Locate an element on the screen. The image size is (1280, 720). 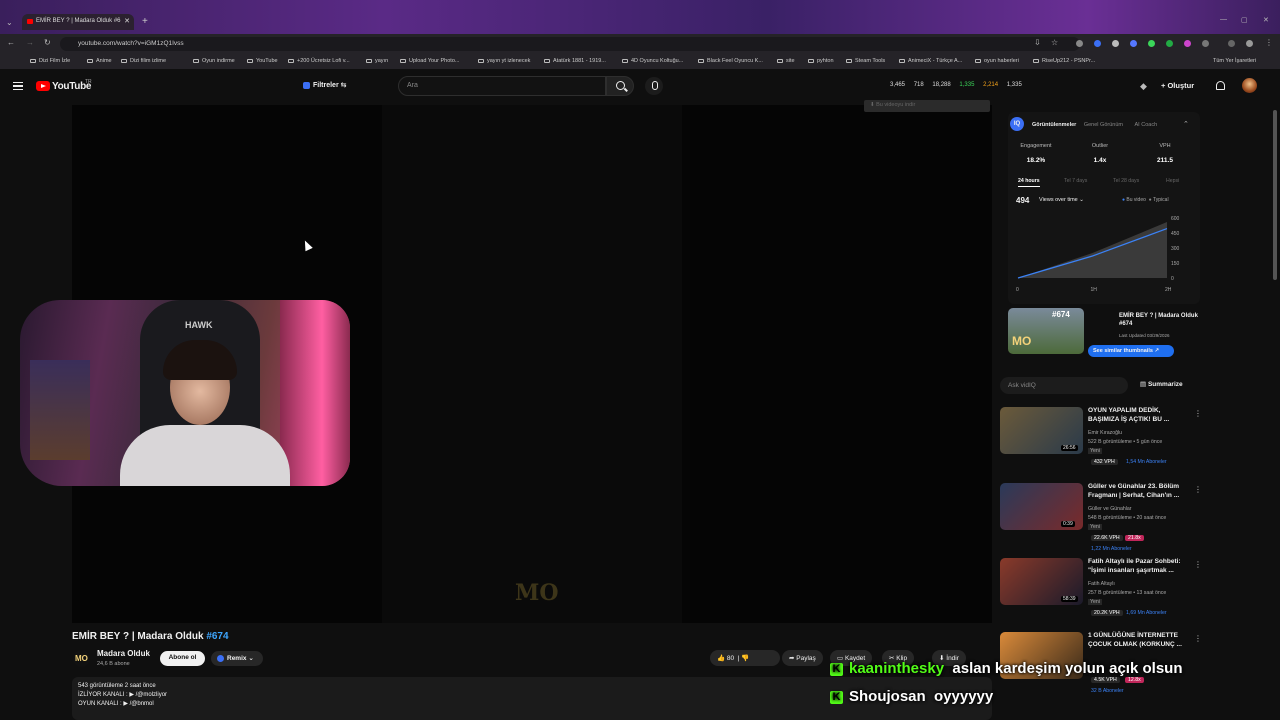
video-hashtag: #674 is located at coordinates (217, 636).